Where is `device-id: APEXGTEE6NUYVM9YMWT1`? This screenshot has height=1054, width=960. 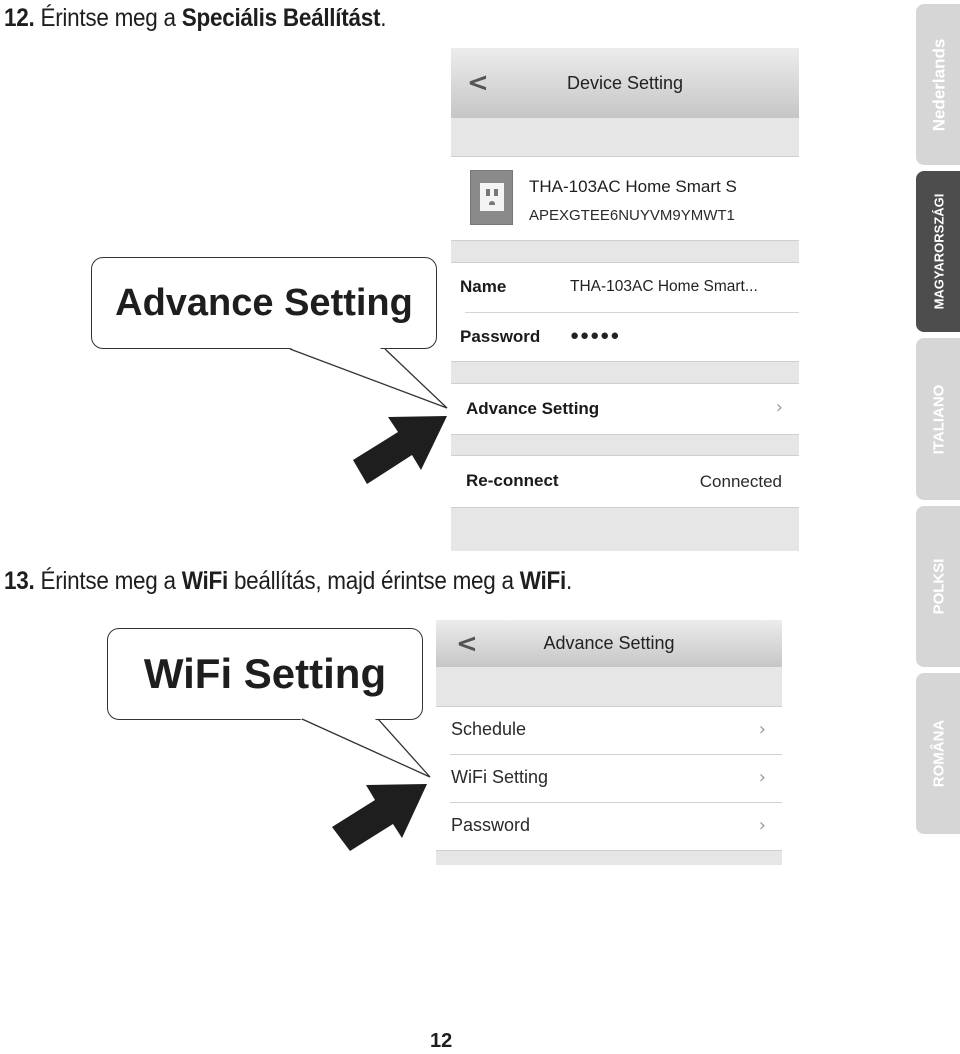 device-id: APEXGTEE6NUYVM9YMWT1 is located at coordinates (632, 215).